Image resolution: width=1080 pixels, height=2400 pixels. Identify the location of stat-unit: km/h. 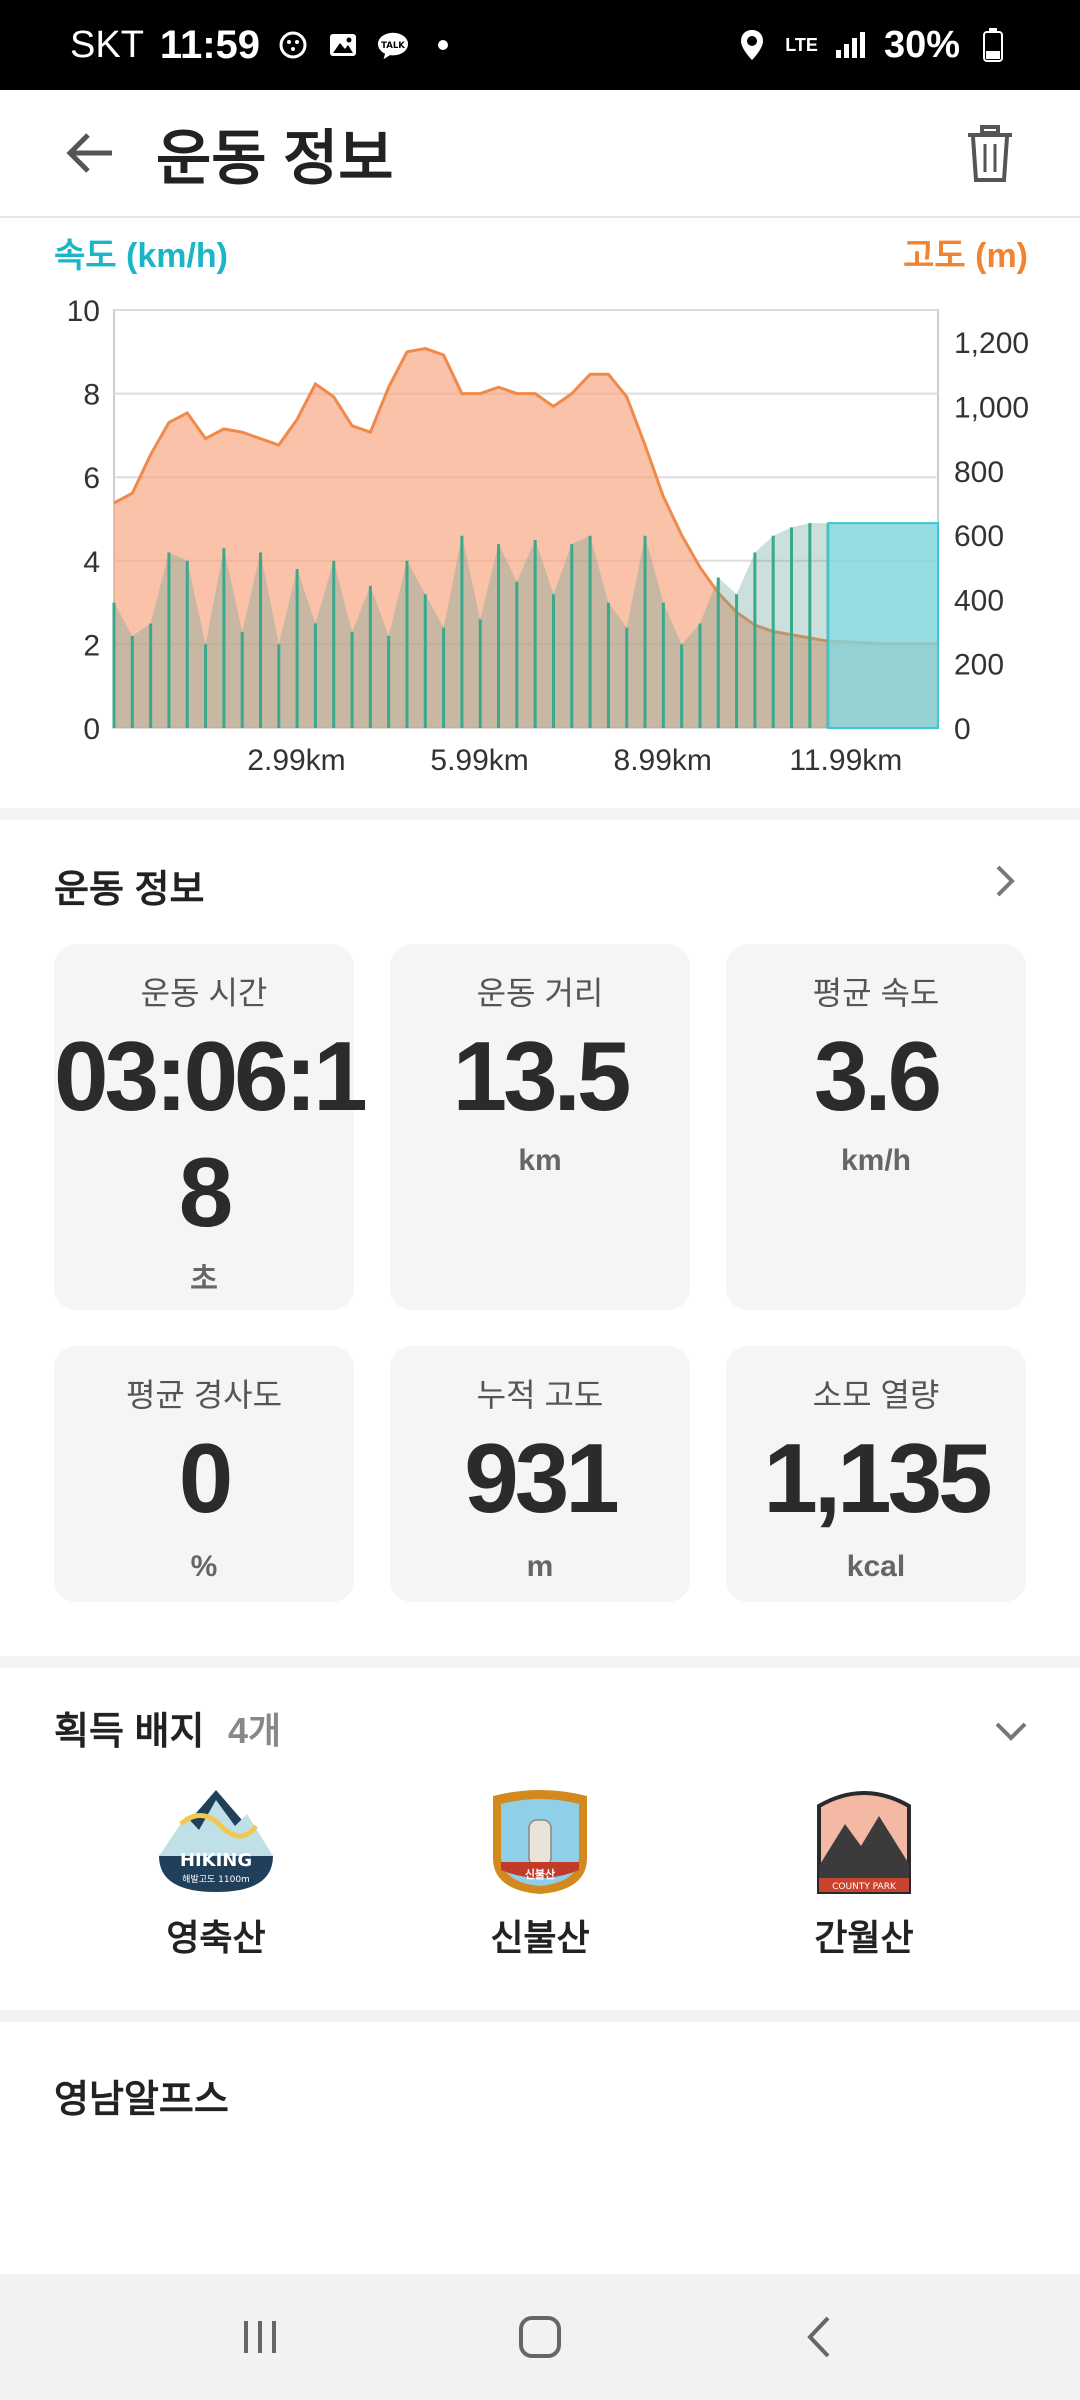
(876, 1160).